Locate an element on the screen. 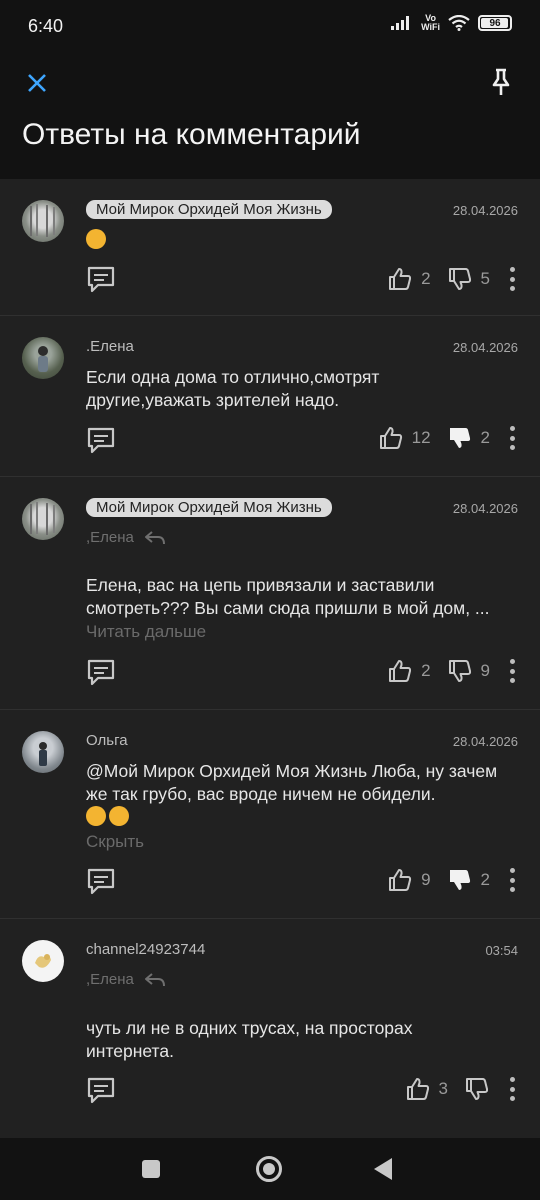 This screenshot has width=540, height=1200. thumb-down-filled-icon is located at coordinates (459, 438).